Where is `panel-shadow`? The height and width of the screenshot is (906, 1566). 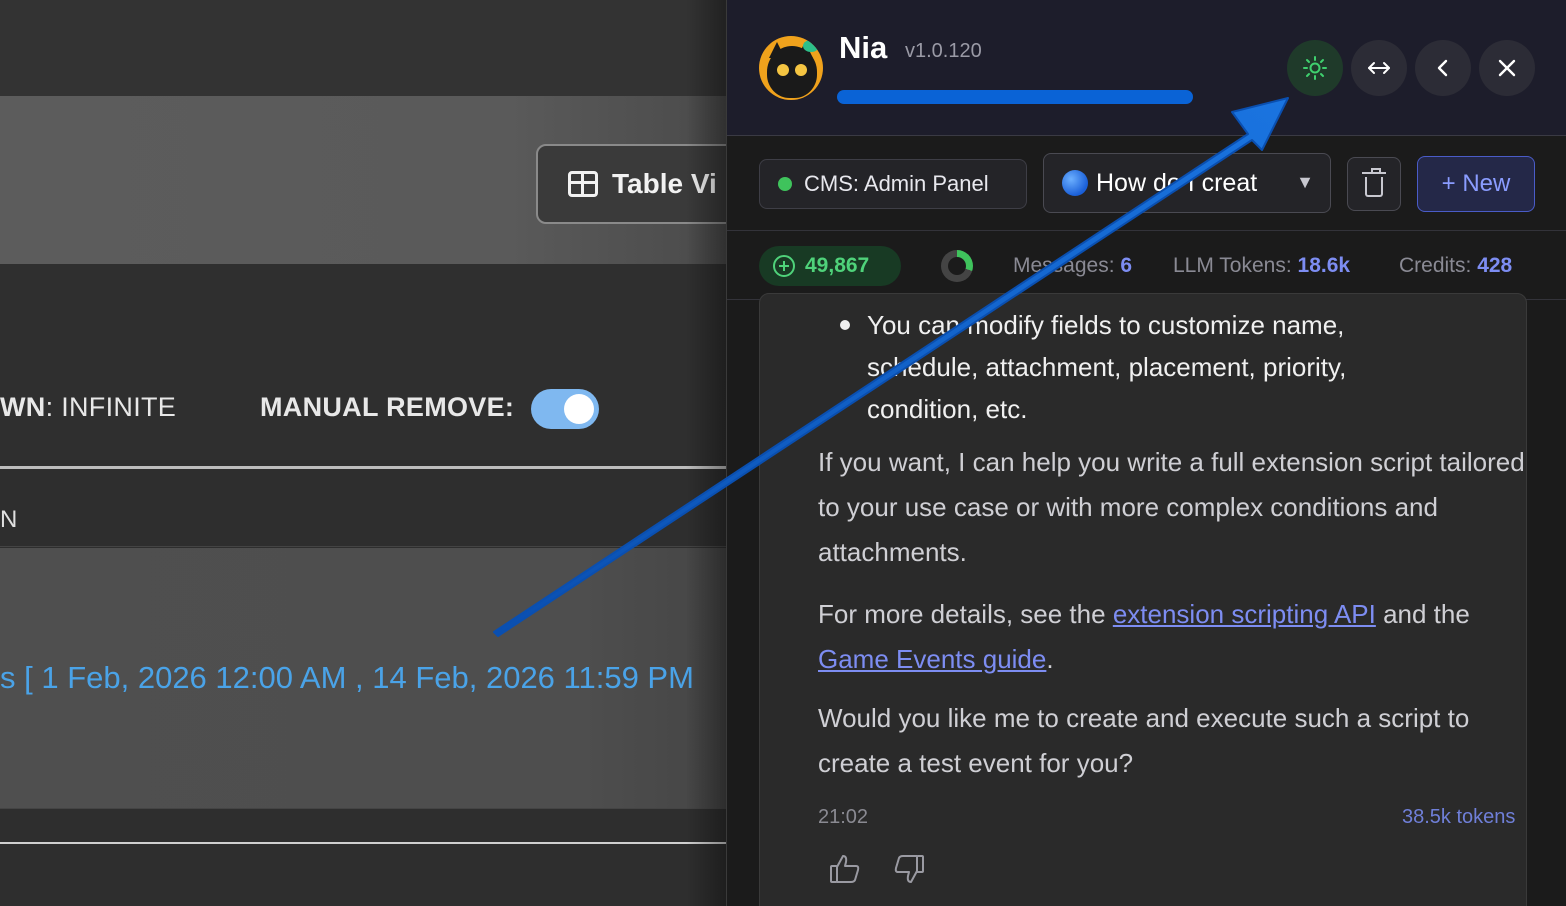
panel-shadow is located at coordinates (706, 453).